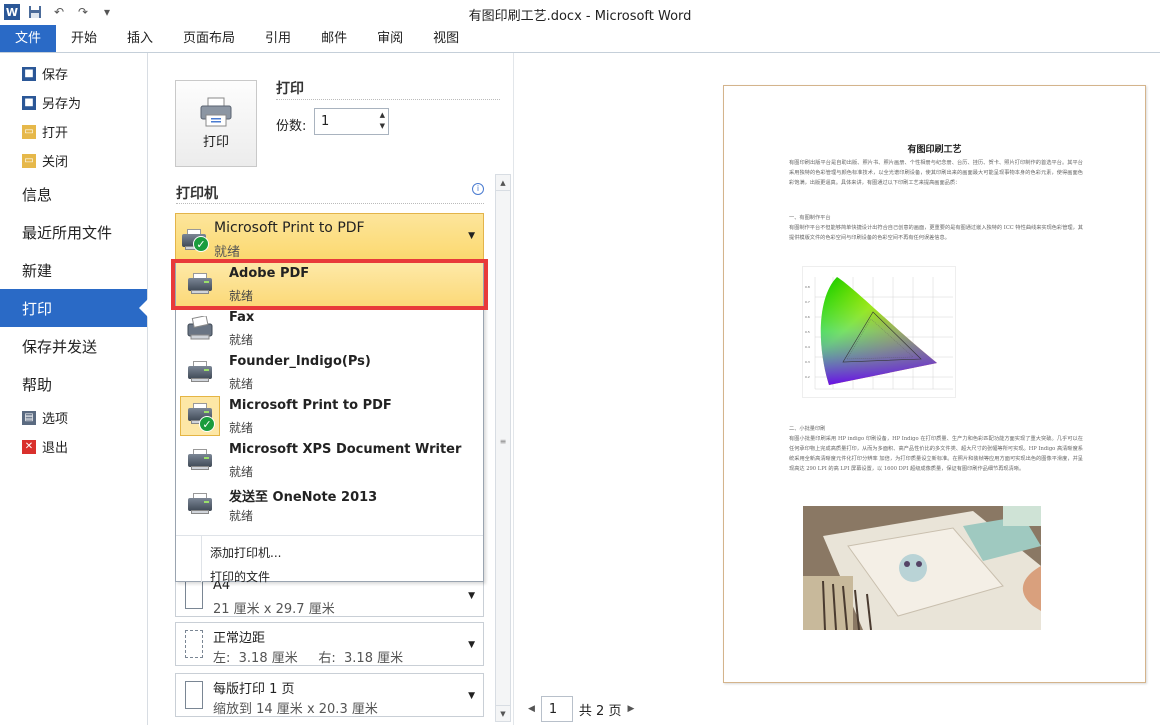  I want to click on nav-info: 信息, so click(73, 194).